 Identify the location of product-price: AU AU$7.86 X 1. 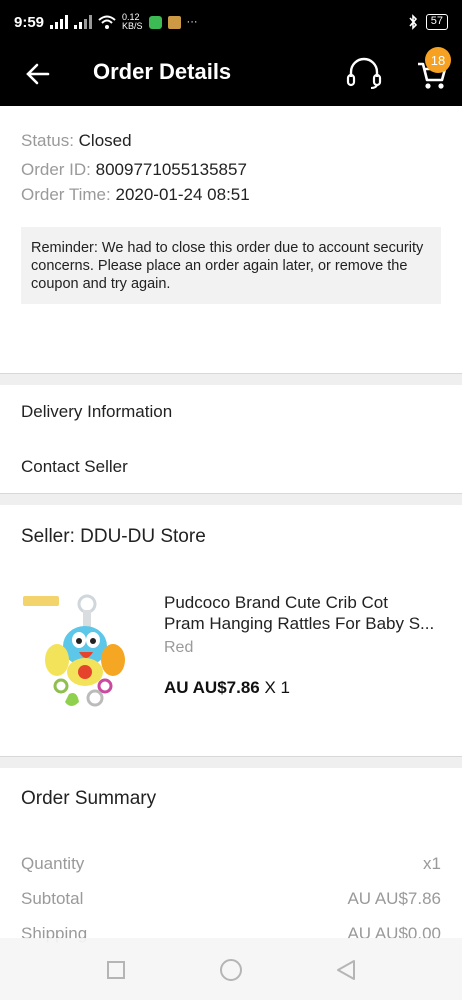
(227, 687).